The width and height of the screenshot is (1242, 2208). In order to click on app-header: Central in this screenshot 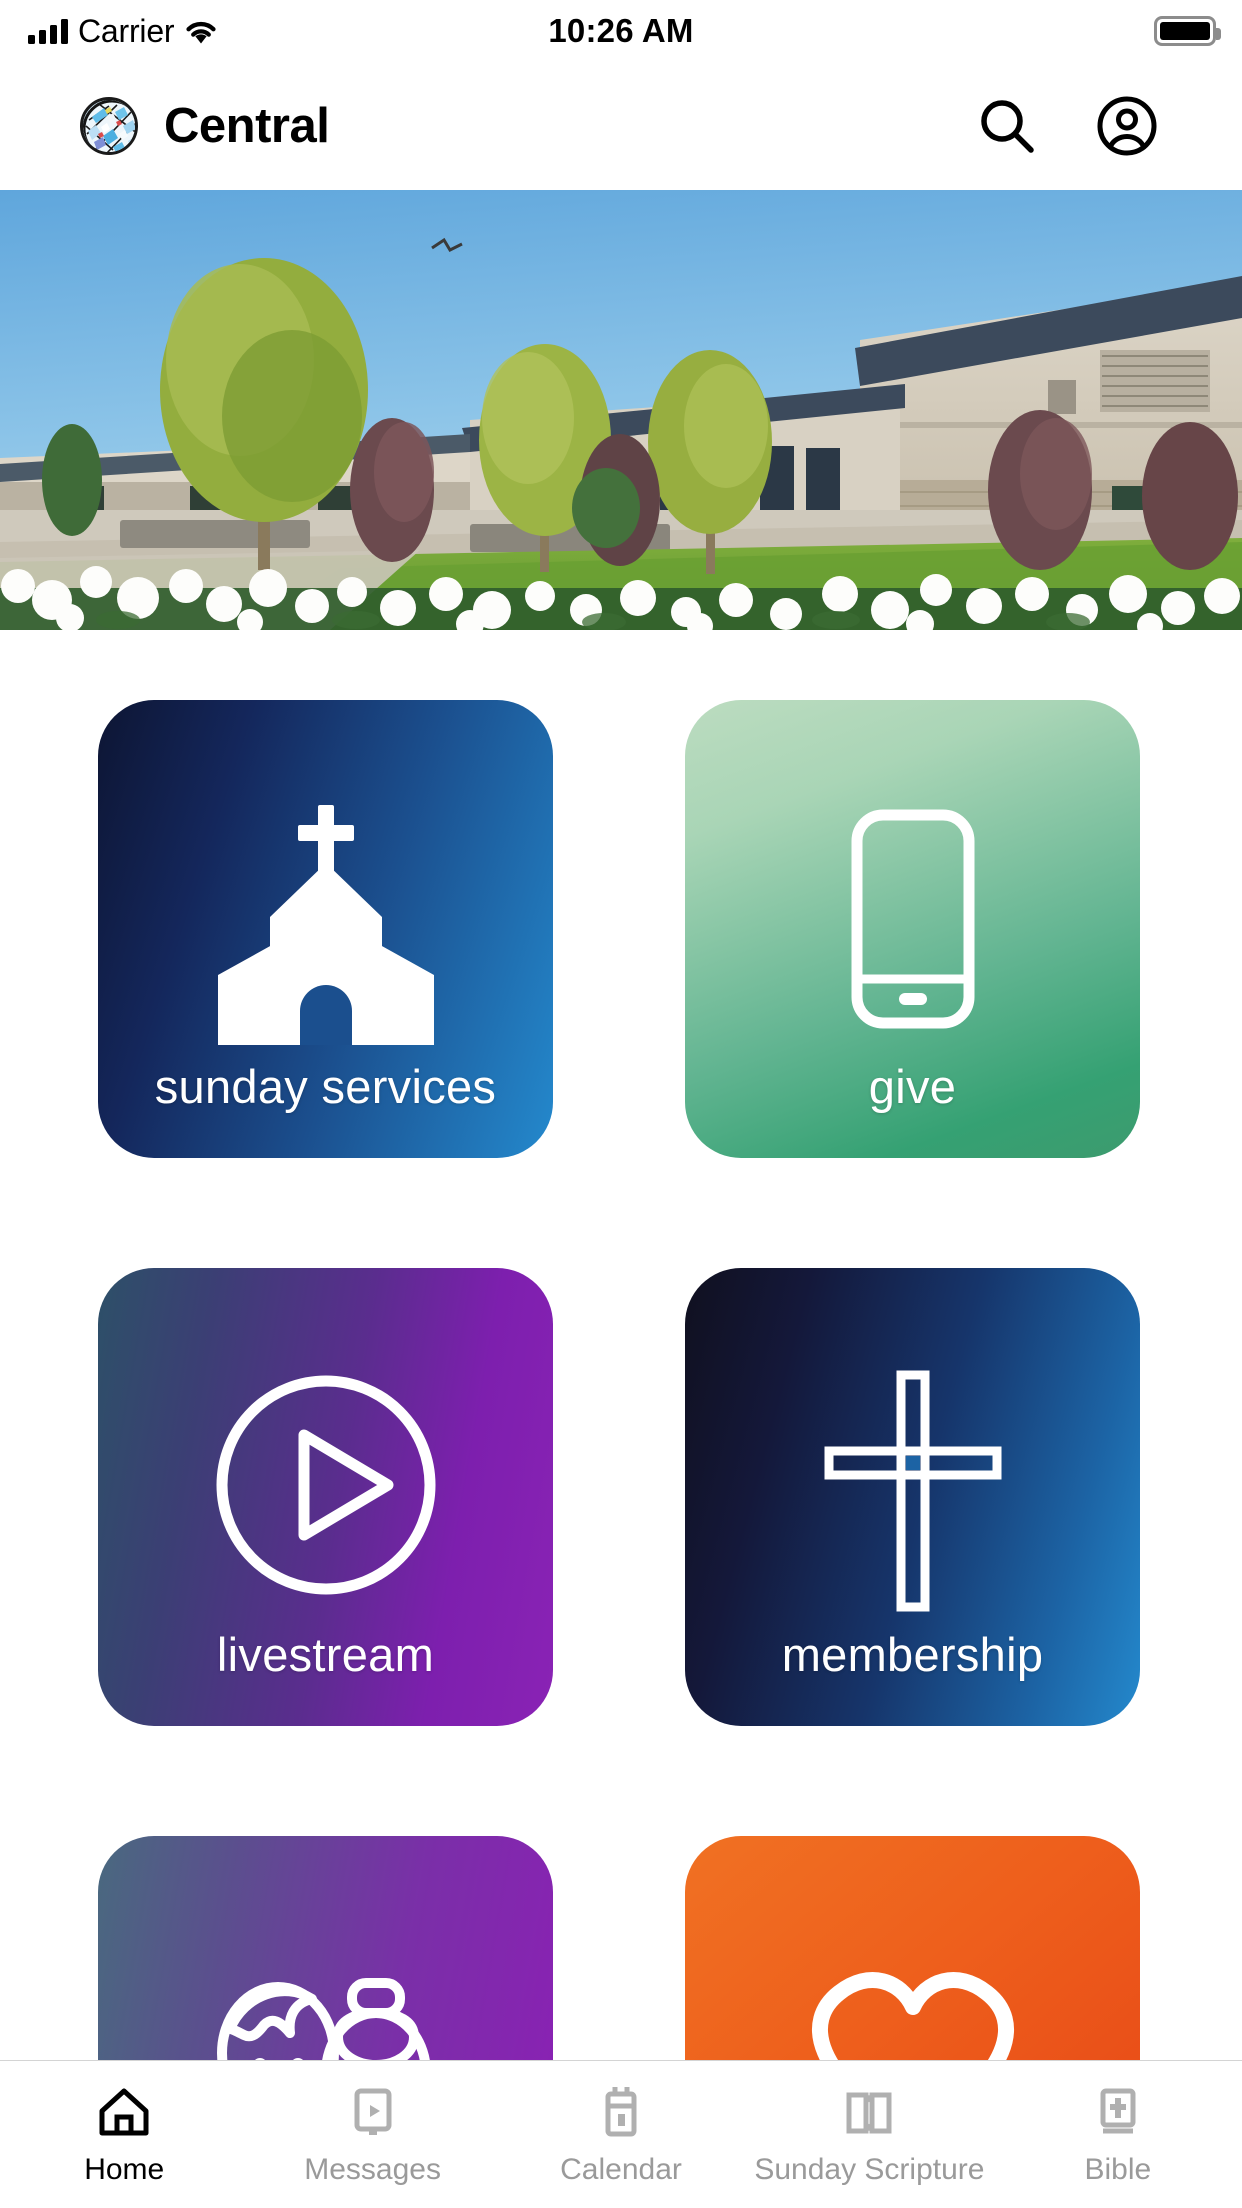, I will do `click(621, 126)`.